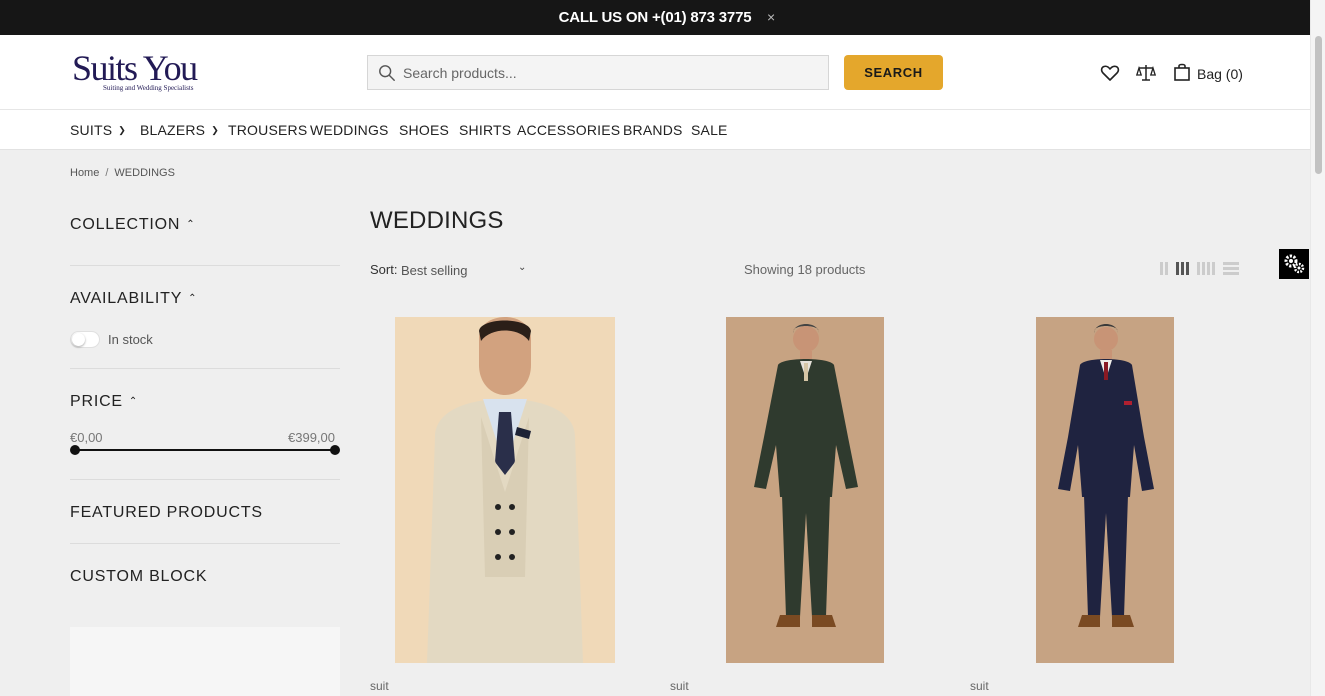  I want to click on search-input, so click(613, 72).